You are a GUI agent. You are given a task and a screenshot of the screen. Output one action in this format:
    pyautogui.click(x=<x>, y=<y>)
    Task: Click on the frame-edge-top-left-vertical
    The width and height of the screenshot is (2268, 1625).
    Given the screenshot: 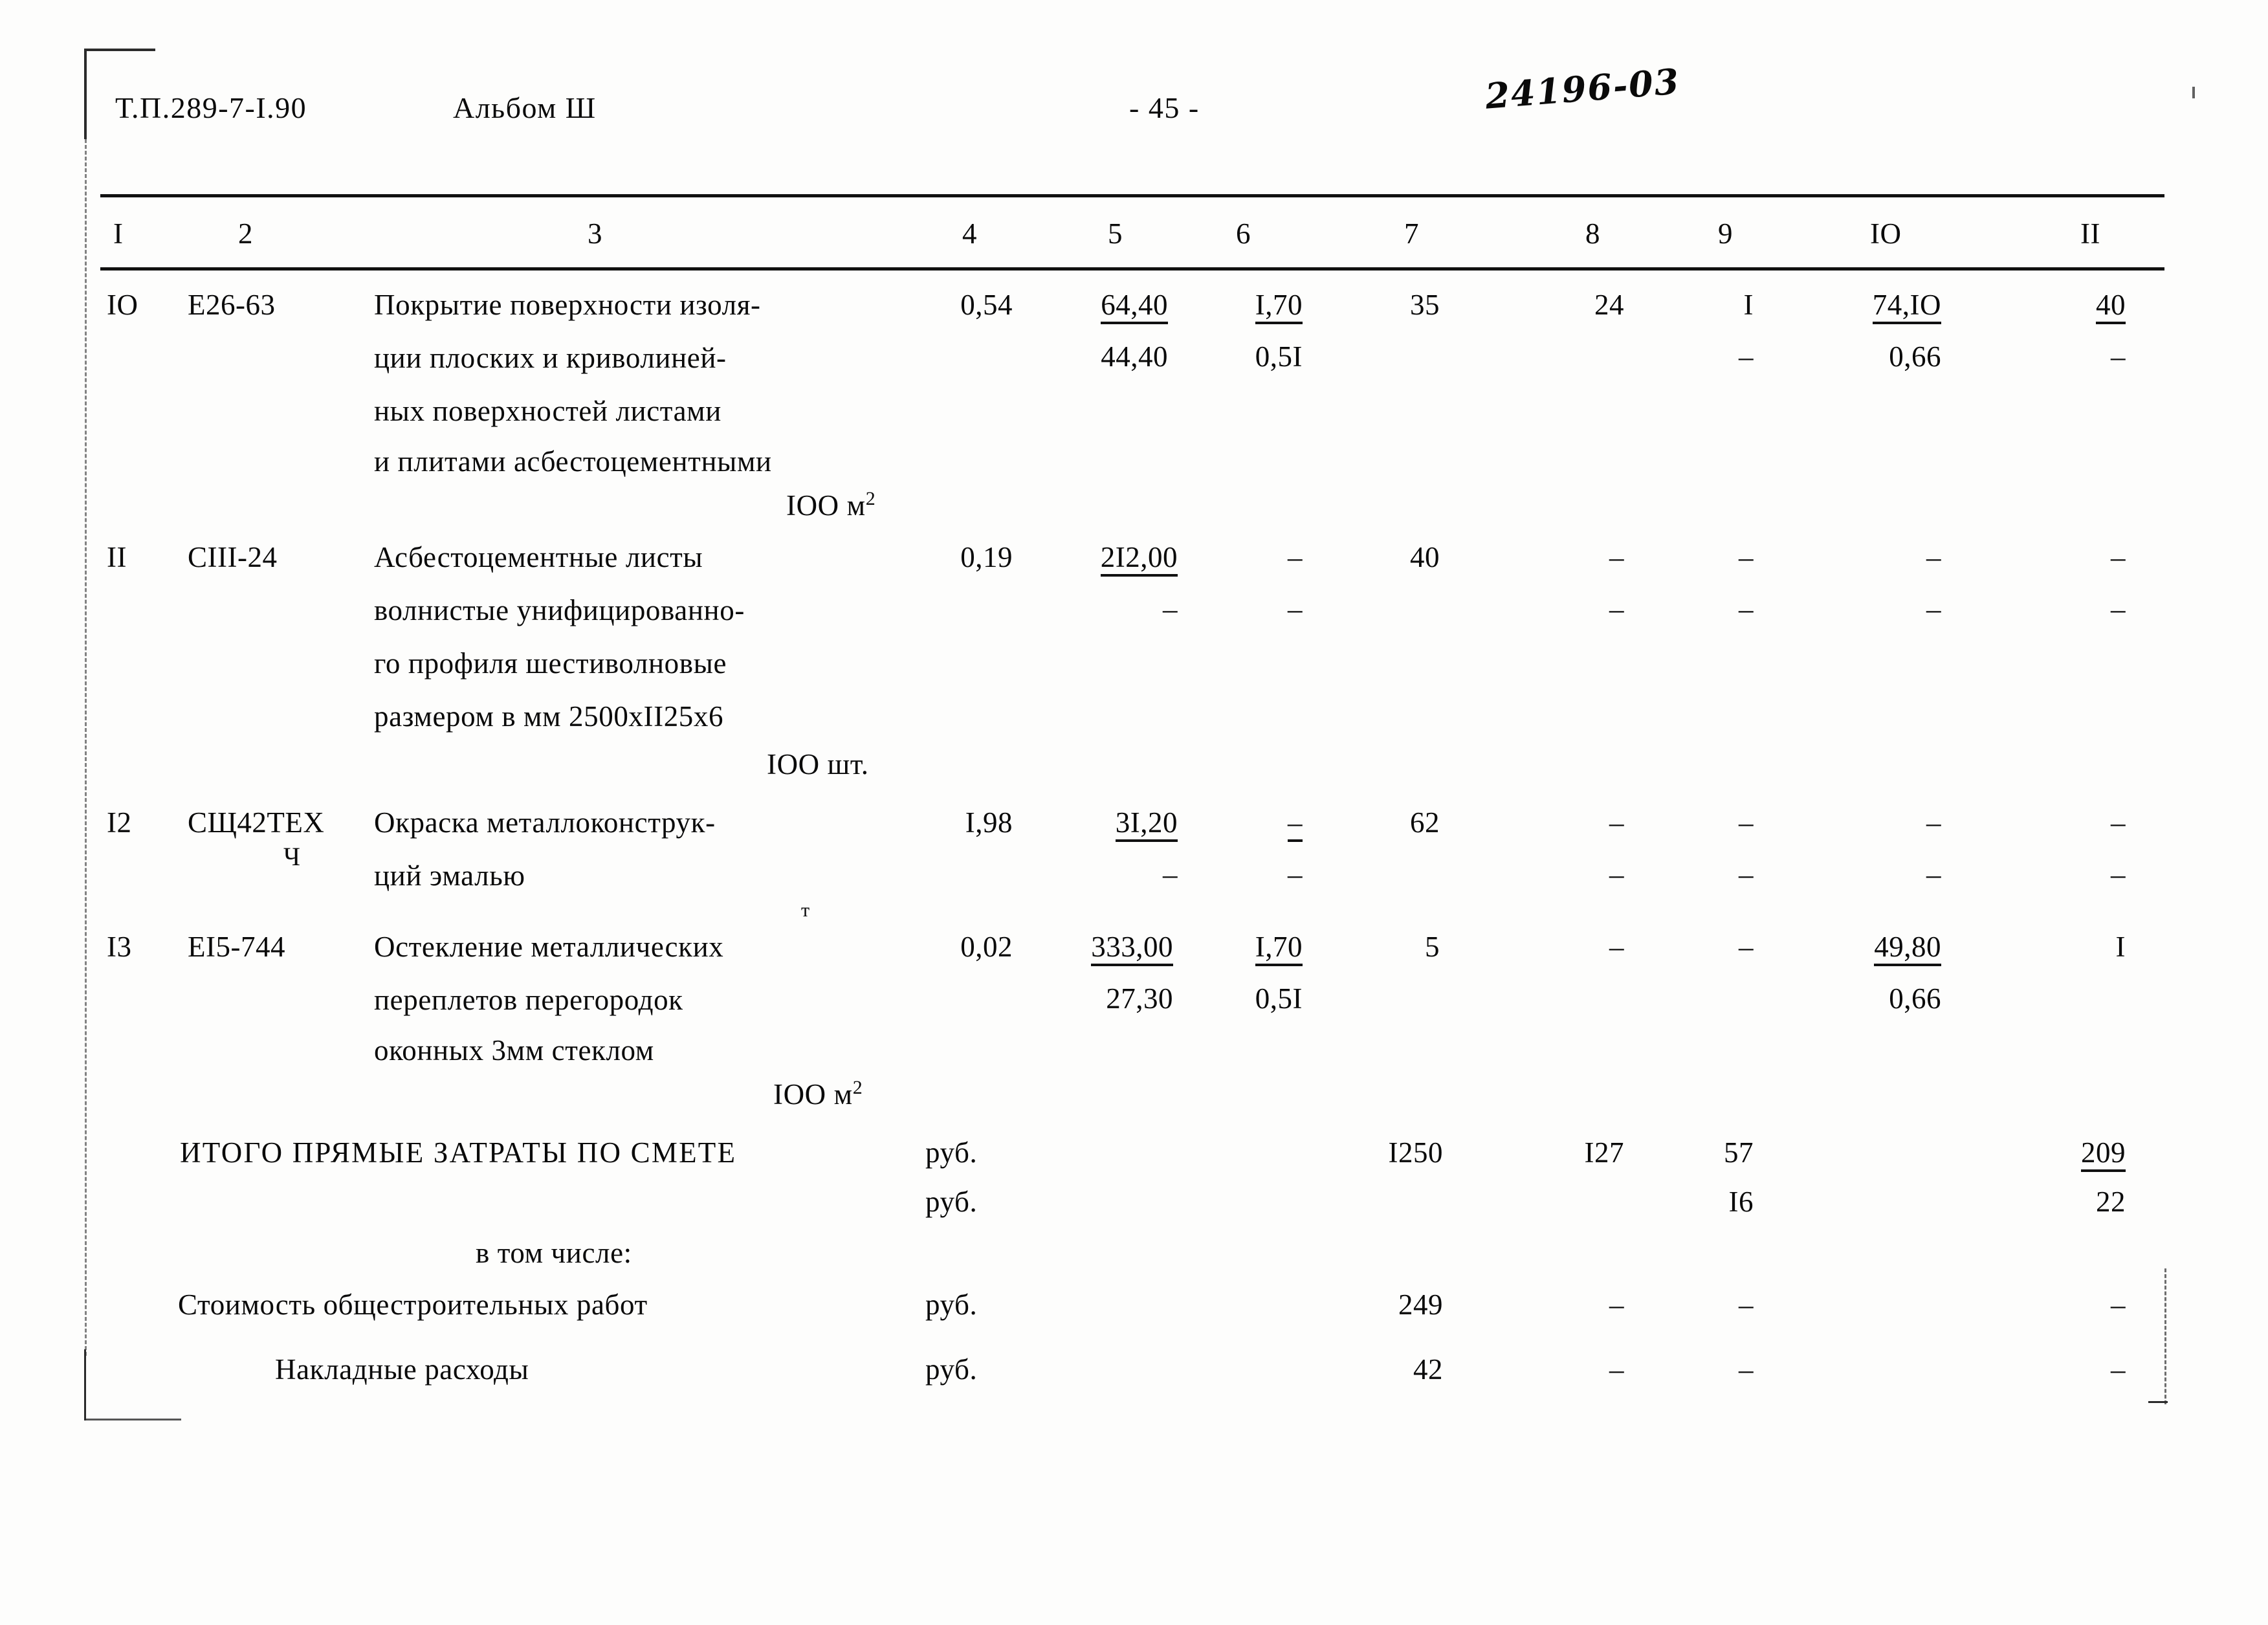 What is the action you would take?
    pyautogui.click(x=85, y=94)
    